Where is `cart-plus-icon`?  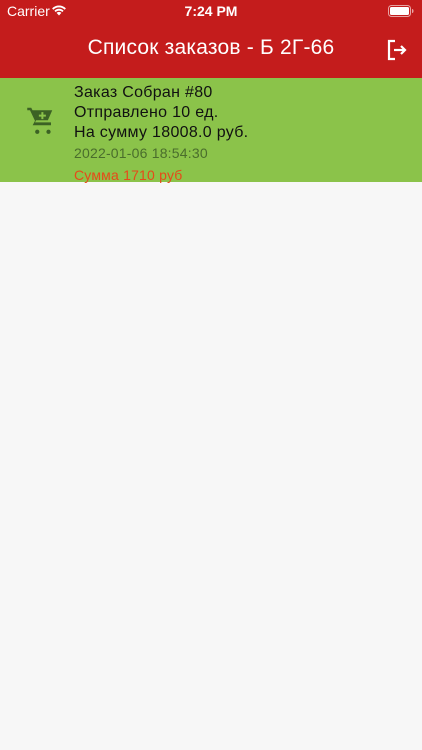 cart-plus-icon is located at coordinates (40, 120).